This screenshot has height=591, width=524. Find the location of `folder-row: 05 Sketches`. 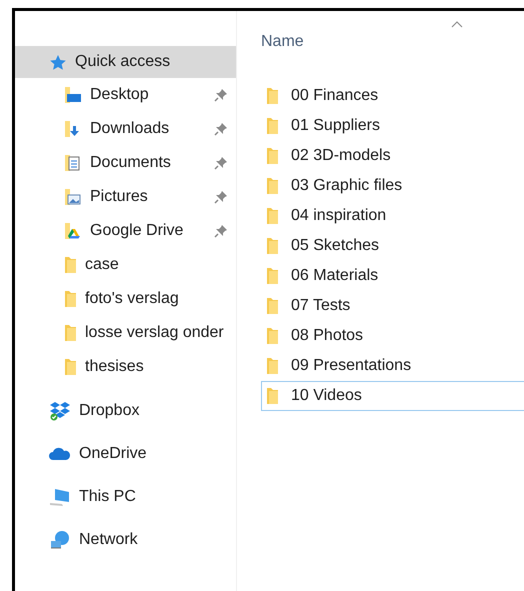

folder-row: 05 Sketches is located at coordinates (392, 246).